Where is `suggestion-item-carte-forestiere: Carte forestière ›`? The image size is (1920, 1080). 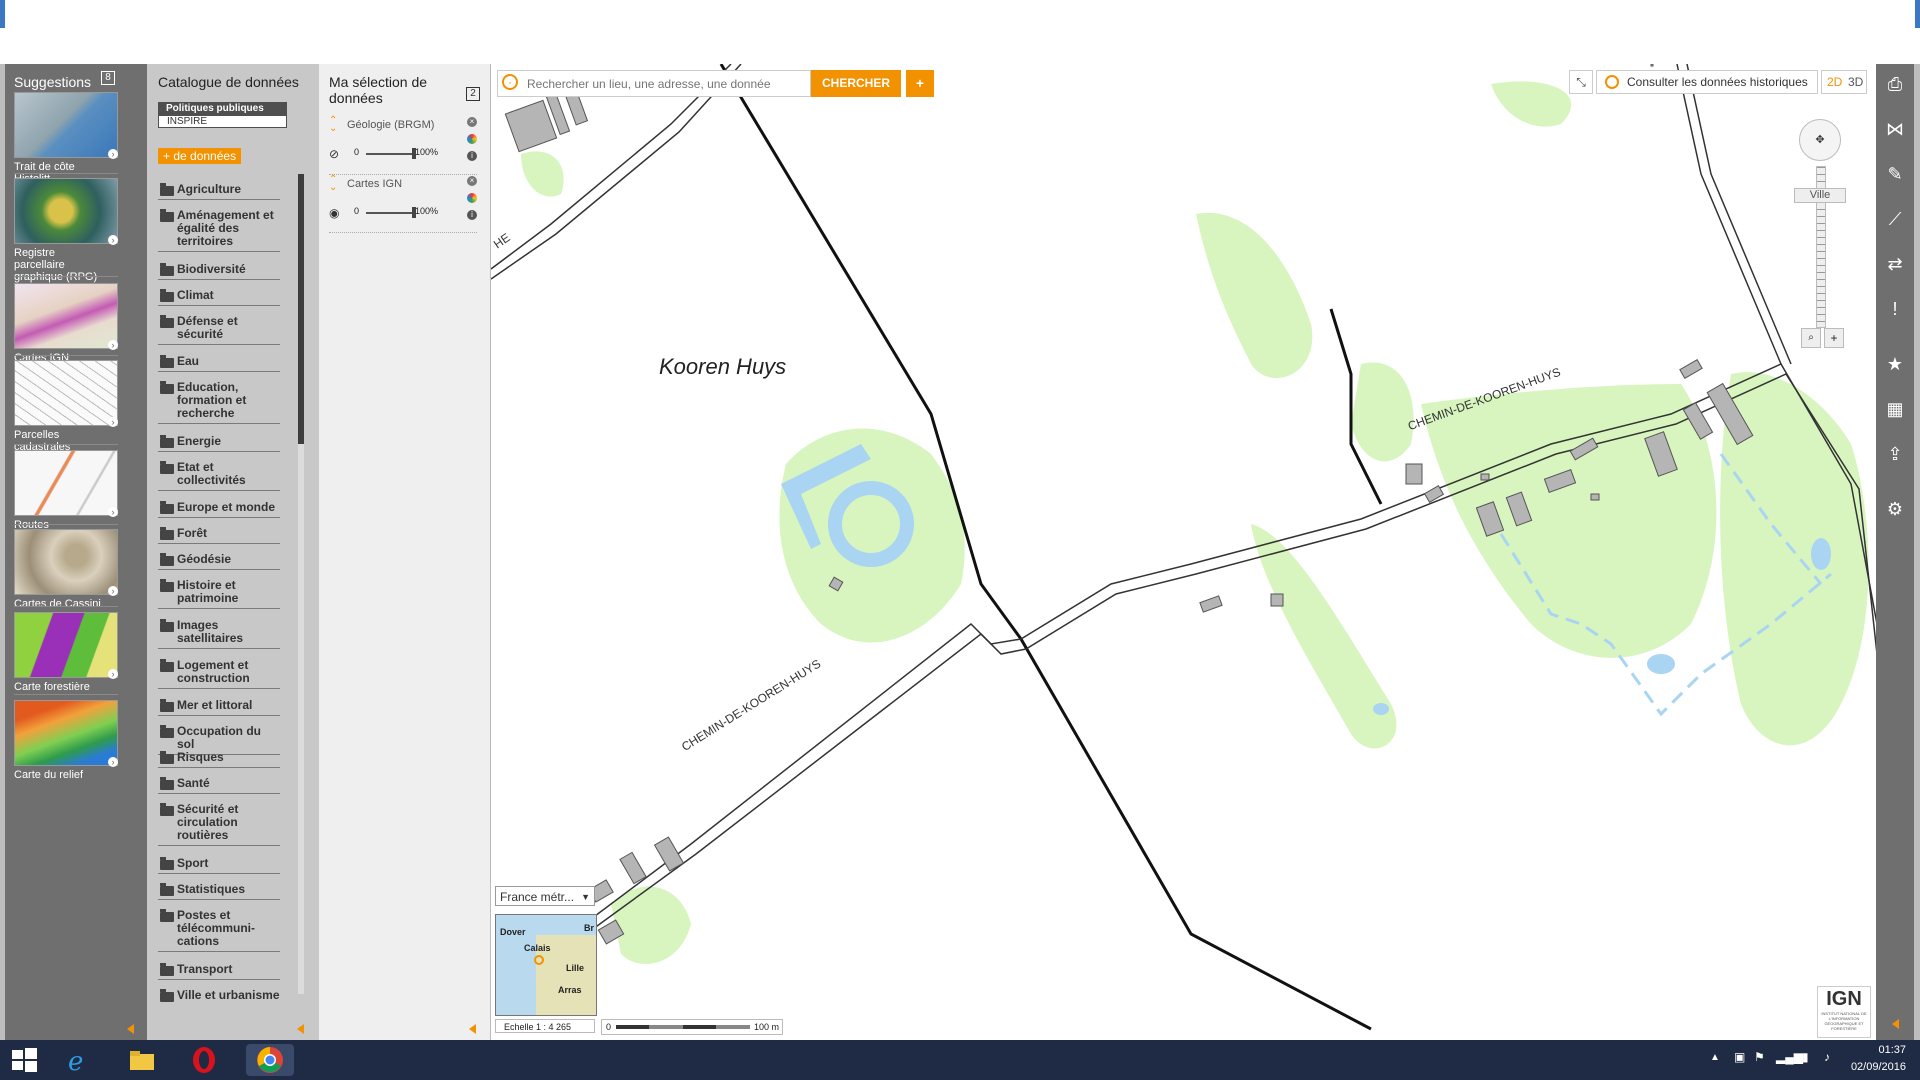 suggestion-item-carte-forestiere: Carte forestière › is located at coordinates (66, 652).